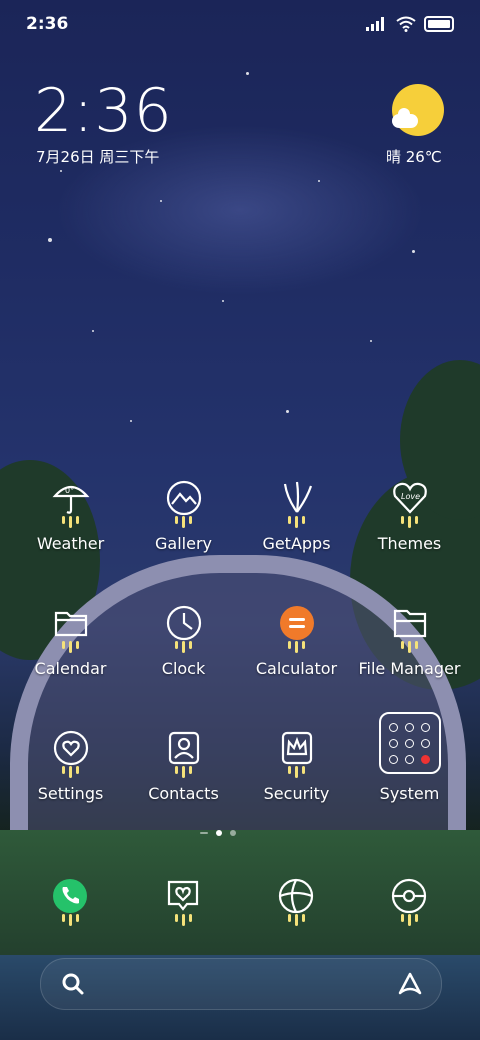 This screenshot has width=480, height=1040. What do you see at coordinates (296, 668) in the screenshot?
I see `app-label: Calculator` at bounding box center [296, 668].